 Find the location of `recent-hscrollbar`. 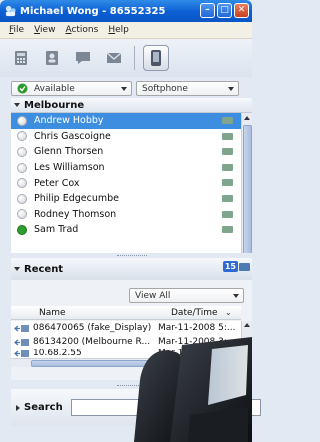

recent-hscrollbar is located at coordinates (126, 362).